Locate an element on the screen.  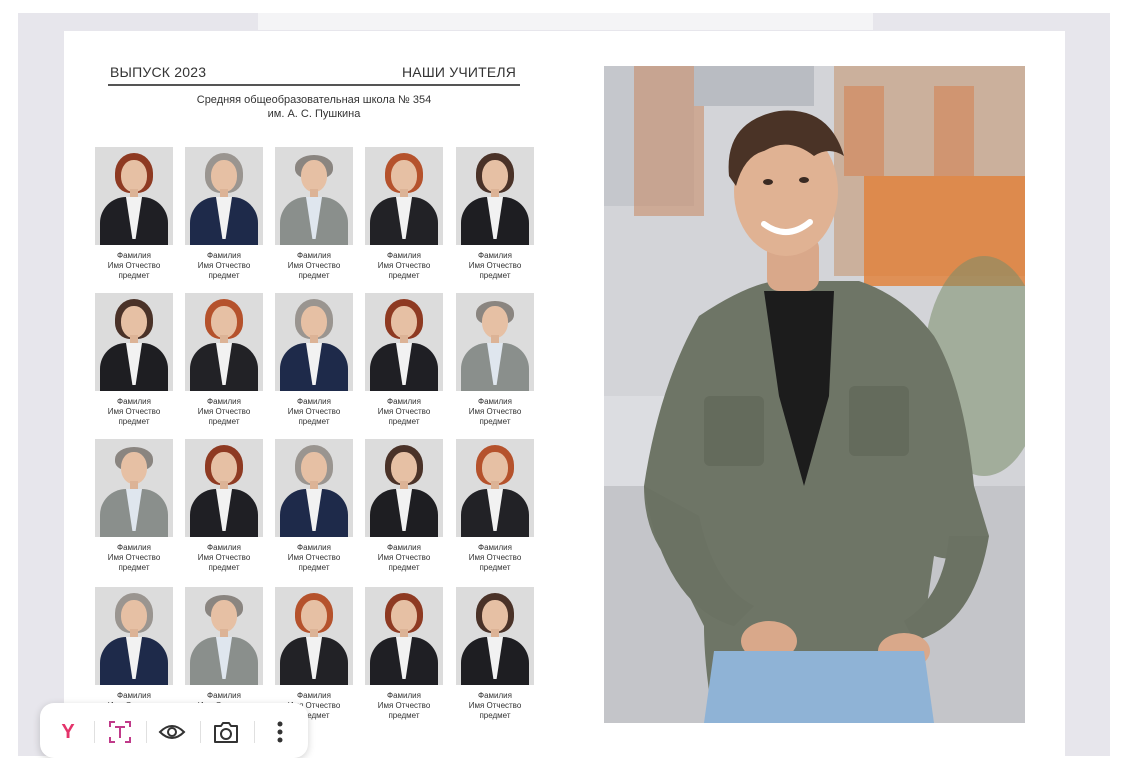
graduation-year-heading: ВЫПУСК 2023 is located at coordinates (158, 72).